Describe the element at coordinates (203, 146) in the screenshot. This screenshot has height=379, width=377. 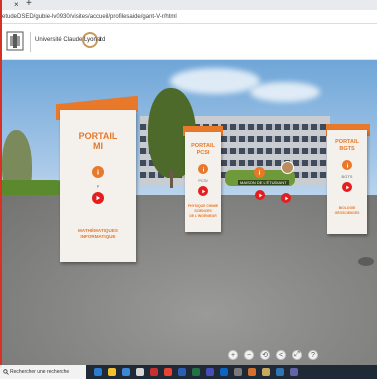
I see `portal-pcsi-title-line1: PORTAIL` at that location.